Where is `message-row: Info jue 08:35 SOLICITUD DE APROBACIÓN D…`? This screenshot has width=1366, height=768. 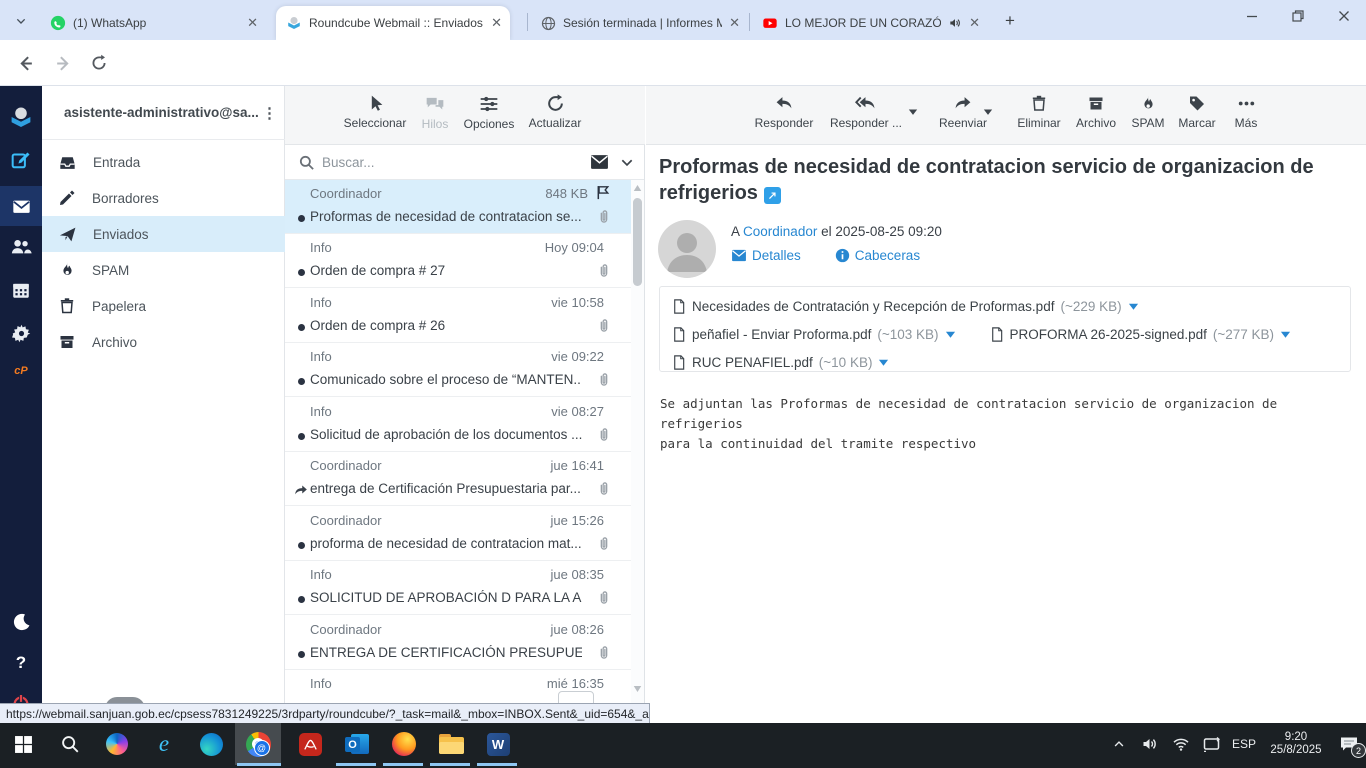
message-row: Info jue 08:35 SOLICITUD DE APROBACIÓN D… is located at coordinates (458, 588).